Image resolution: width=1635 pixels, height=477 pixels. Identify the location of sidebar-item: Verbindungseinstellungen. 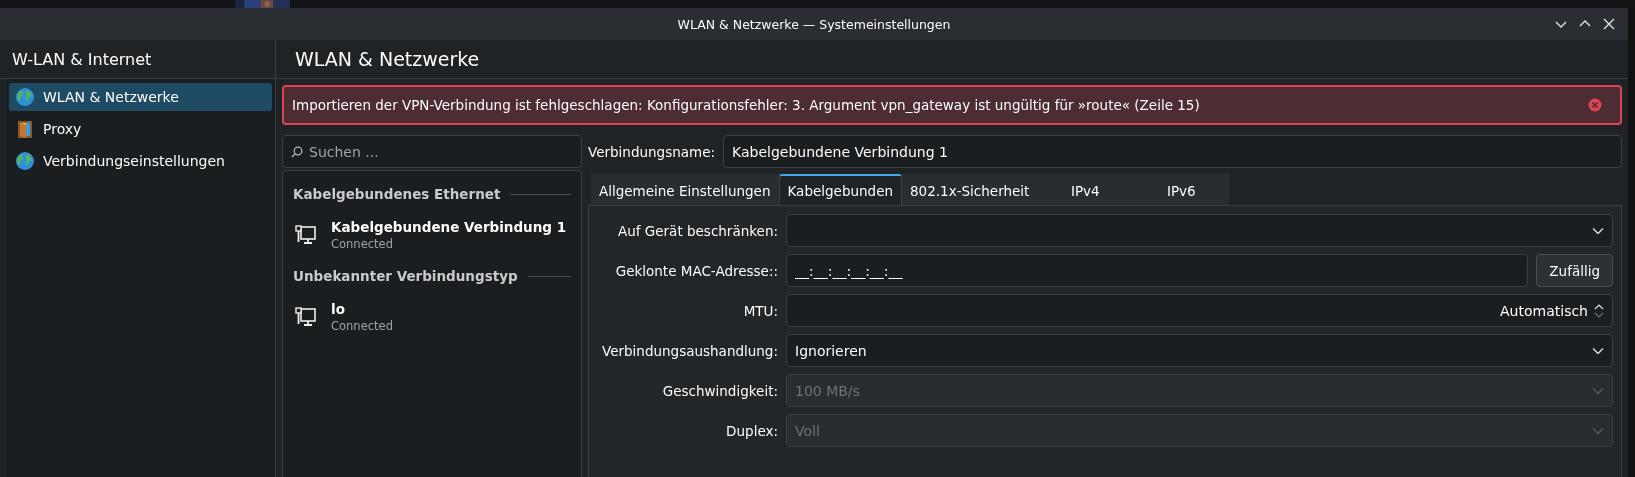
(140, 161).